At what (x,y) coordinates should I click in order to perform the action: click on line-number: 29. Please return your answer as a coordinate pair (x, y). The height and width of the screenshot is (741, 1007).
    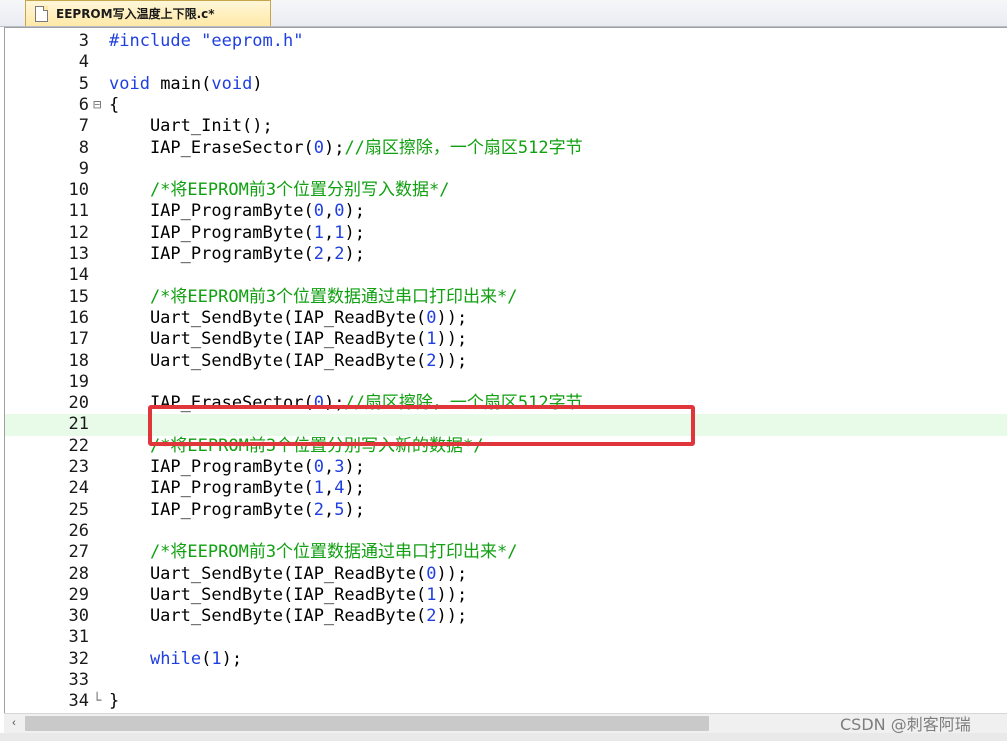
    Looking at the image, I should click on (78, 594).